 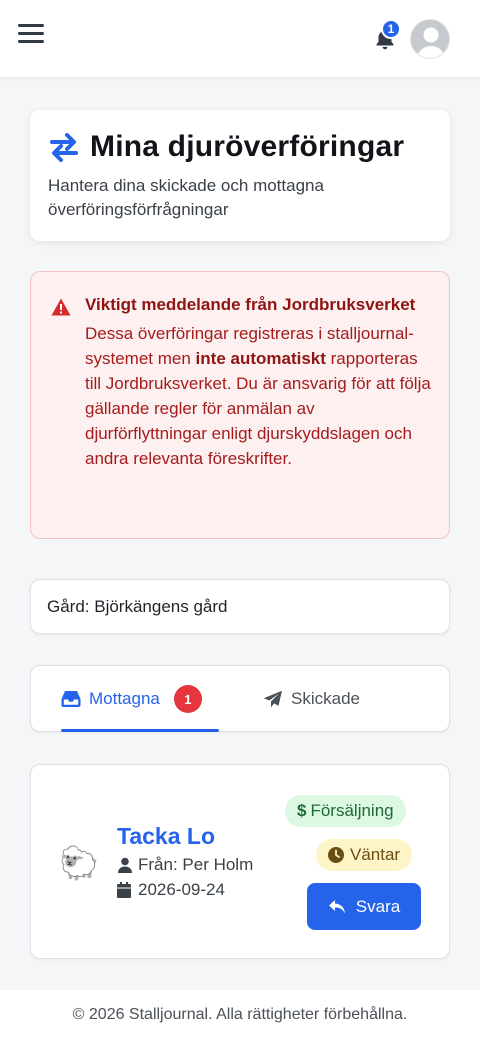 I want to click on calendar-icon, so click(x=125, y=890).